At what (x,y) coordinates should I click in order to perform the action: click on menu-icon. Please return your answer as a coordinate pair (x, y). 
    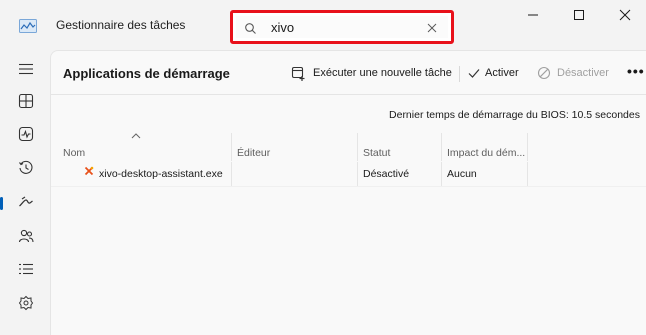
    Looking at the image, I should click on (26, 69).